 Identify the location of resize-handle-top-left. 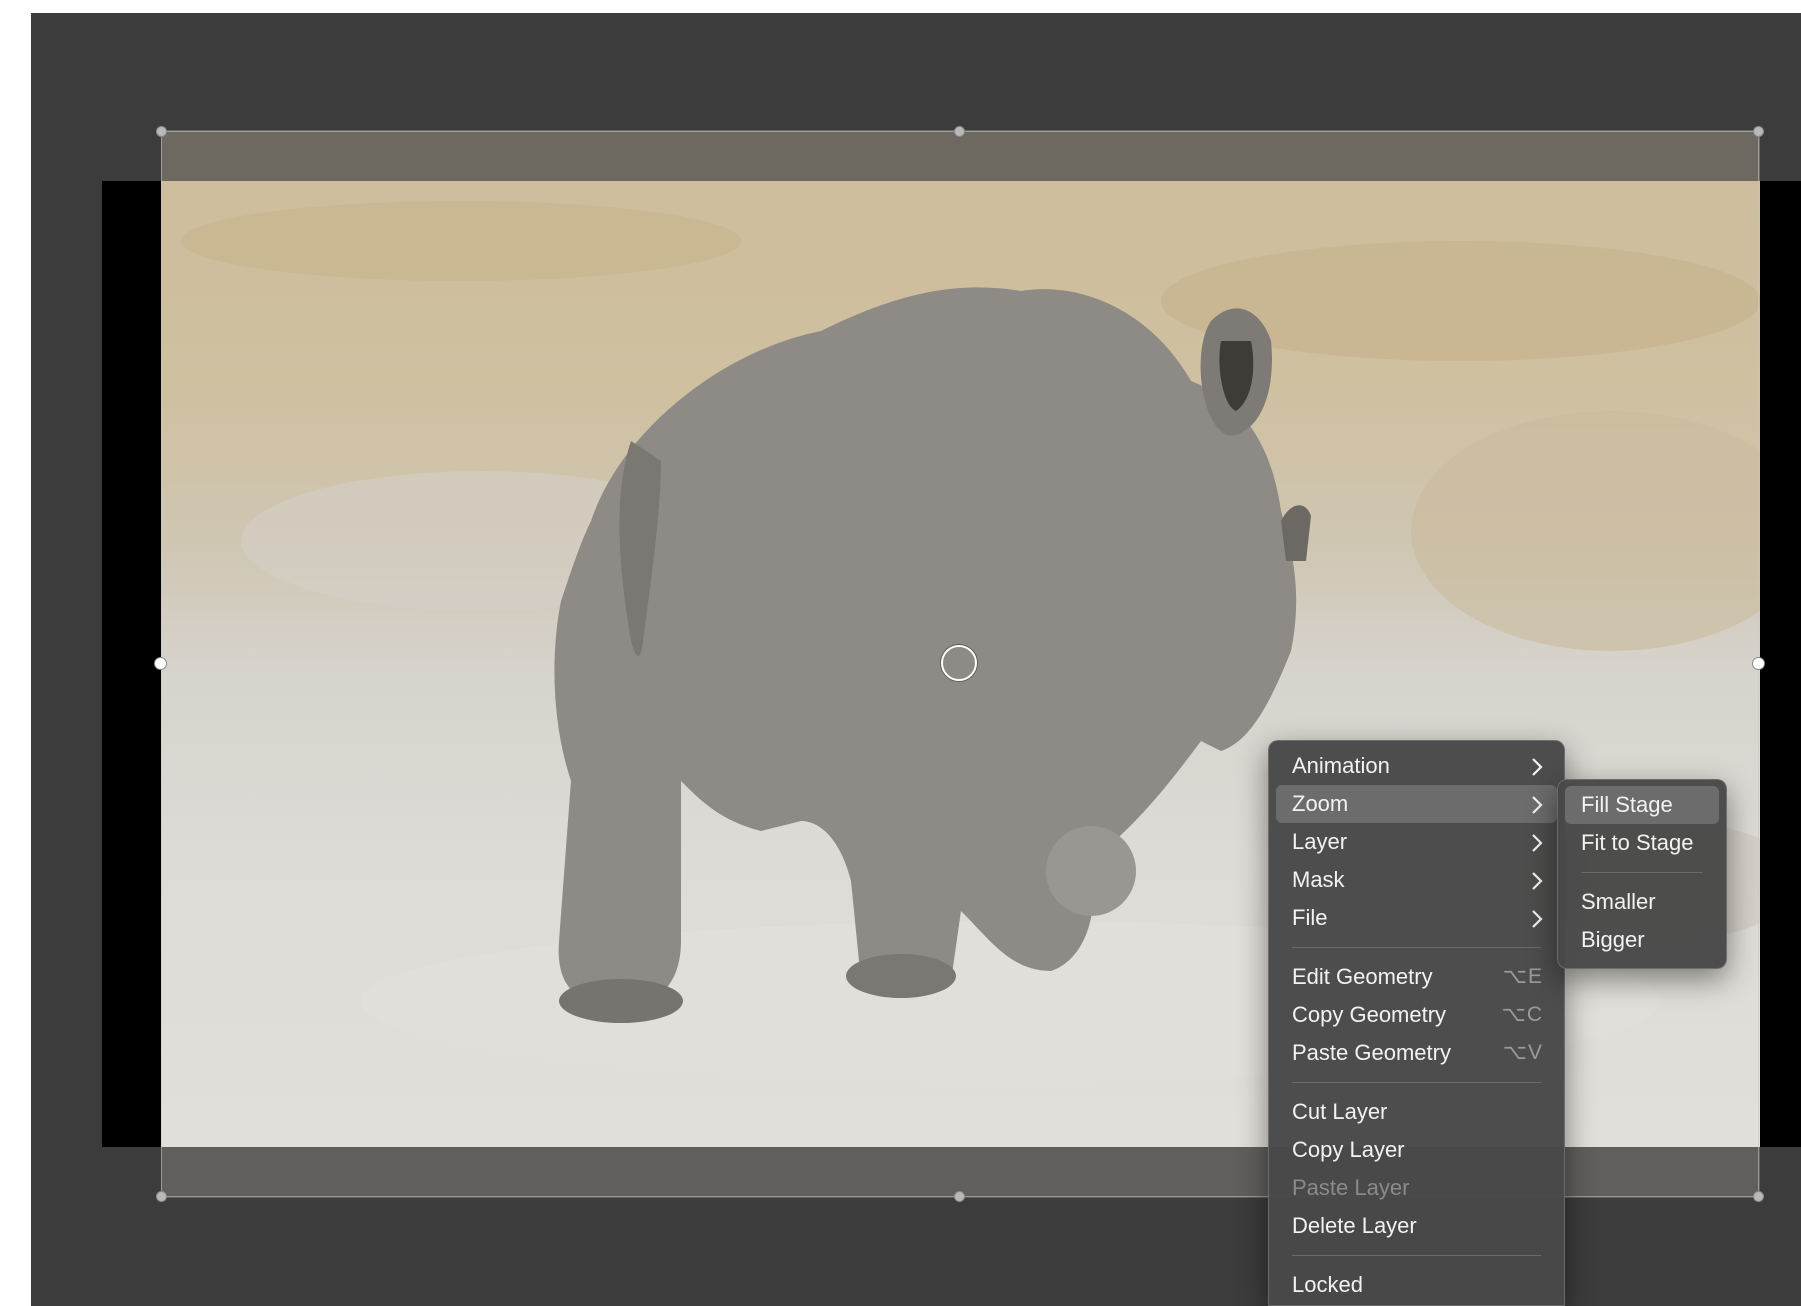
(161, 131).